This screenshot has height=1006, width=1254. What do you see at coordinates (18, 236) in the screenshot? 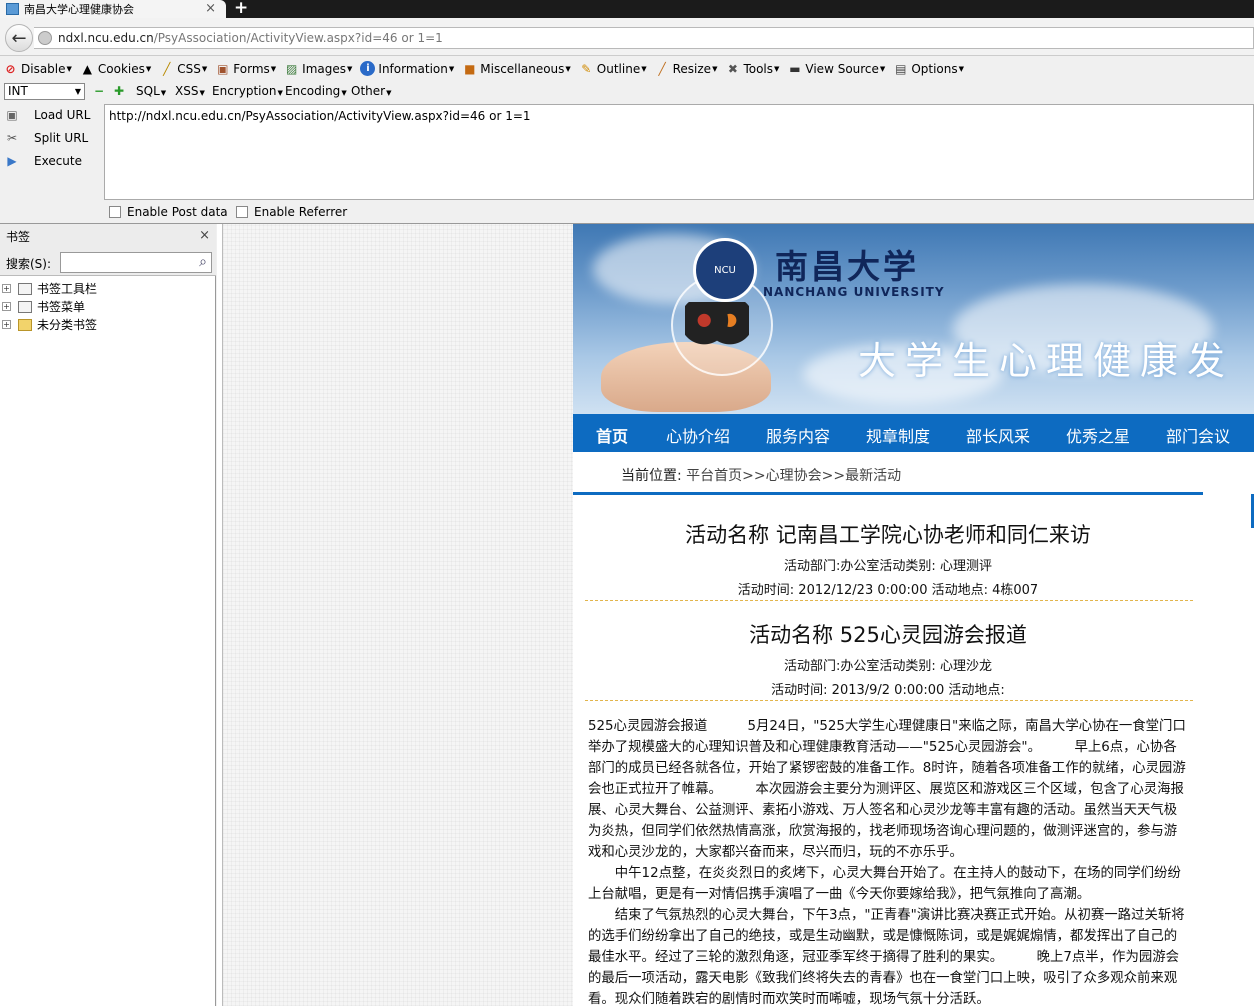
I see `sidebar-title: 书签` at bounding box center [18, 236].